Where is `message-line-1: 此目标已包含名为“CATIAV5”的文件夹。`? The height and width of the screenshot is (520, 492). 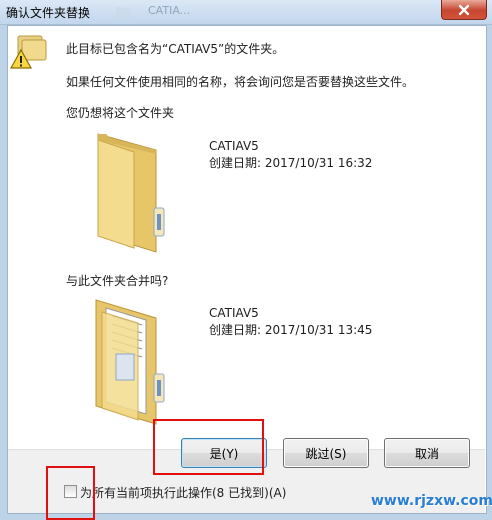
message-line-1: 此目标已包含名为“CATIAV5”的文件夹。 is located at coordinates (175, 49).